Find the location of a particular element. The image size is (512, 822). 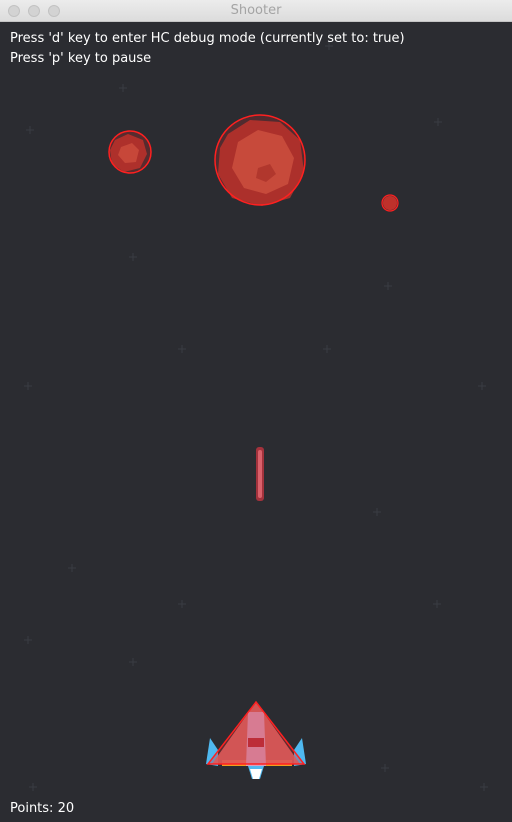

asteroid-small is located at coordinates (130, 152).